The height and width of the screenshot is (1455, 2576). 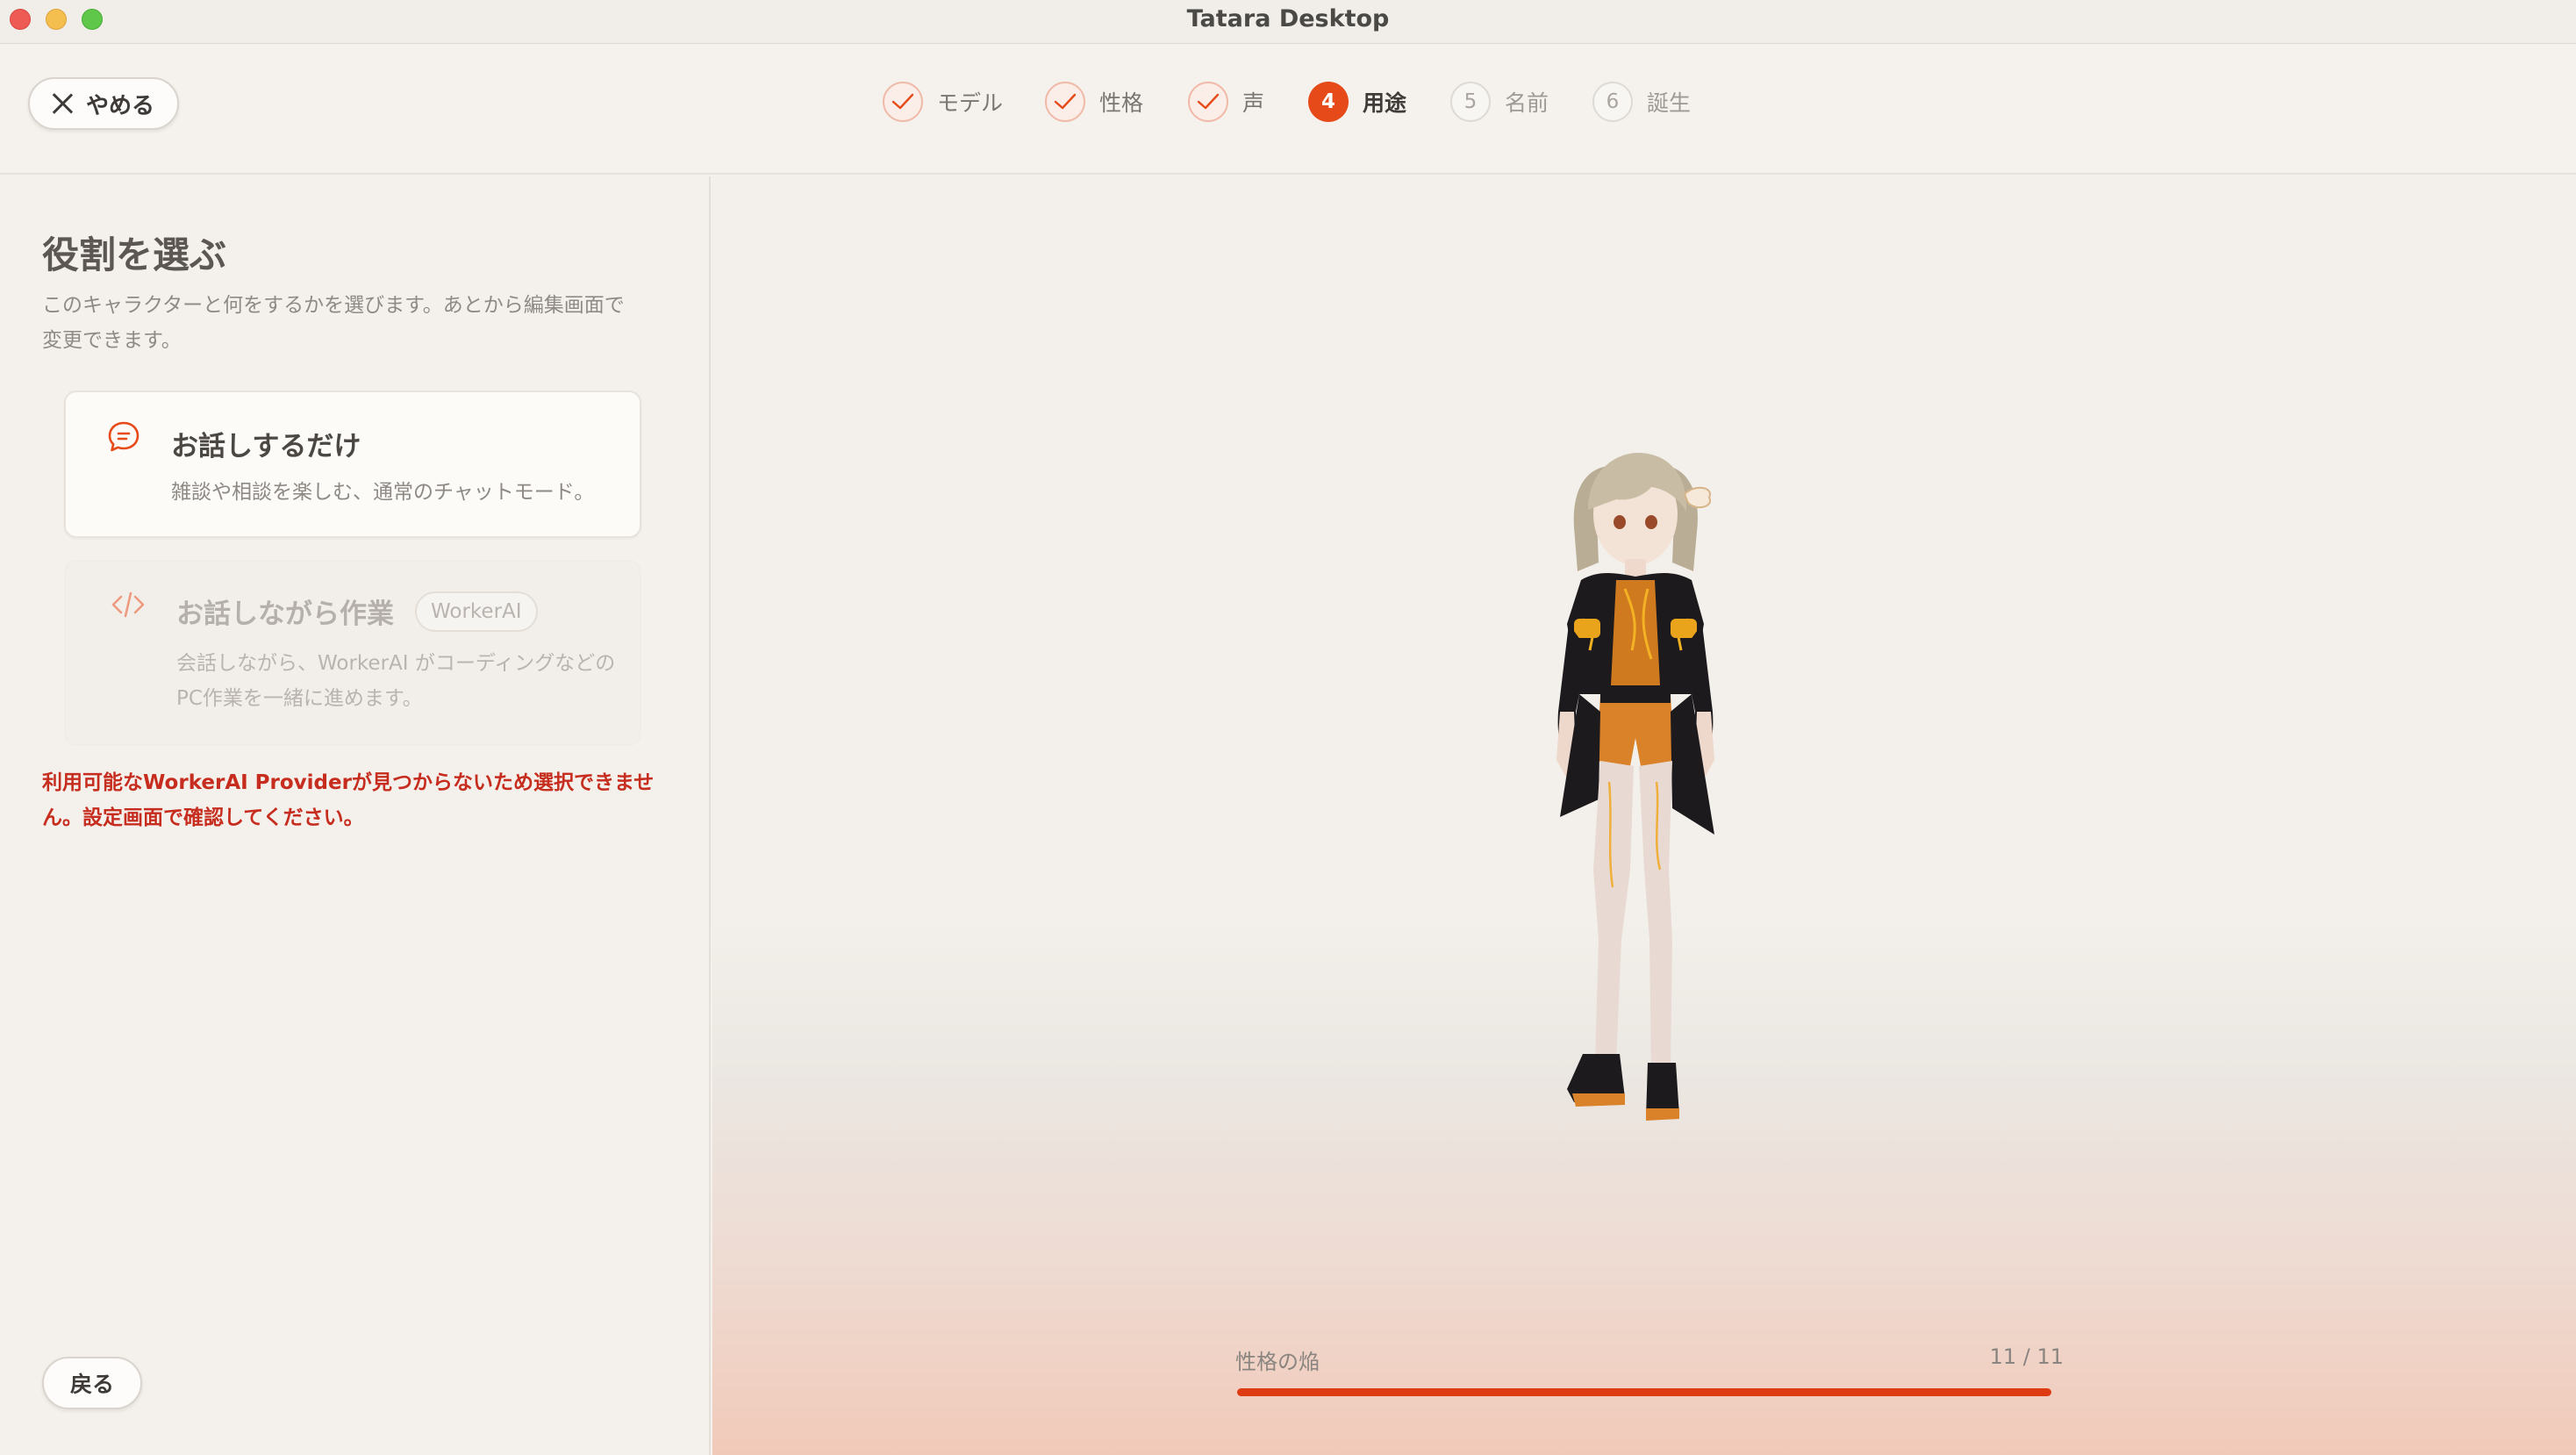 What do you see at coordinates (92, 1383) in the screenshot?
I see `back-button: 戻る` at bounding box center [92, 1383].